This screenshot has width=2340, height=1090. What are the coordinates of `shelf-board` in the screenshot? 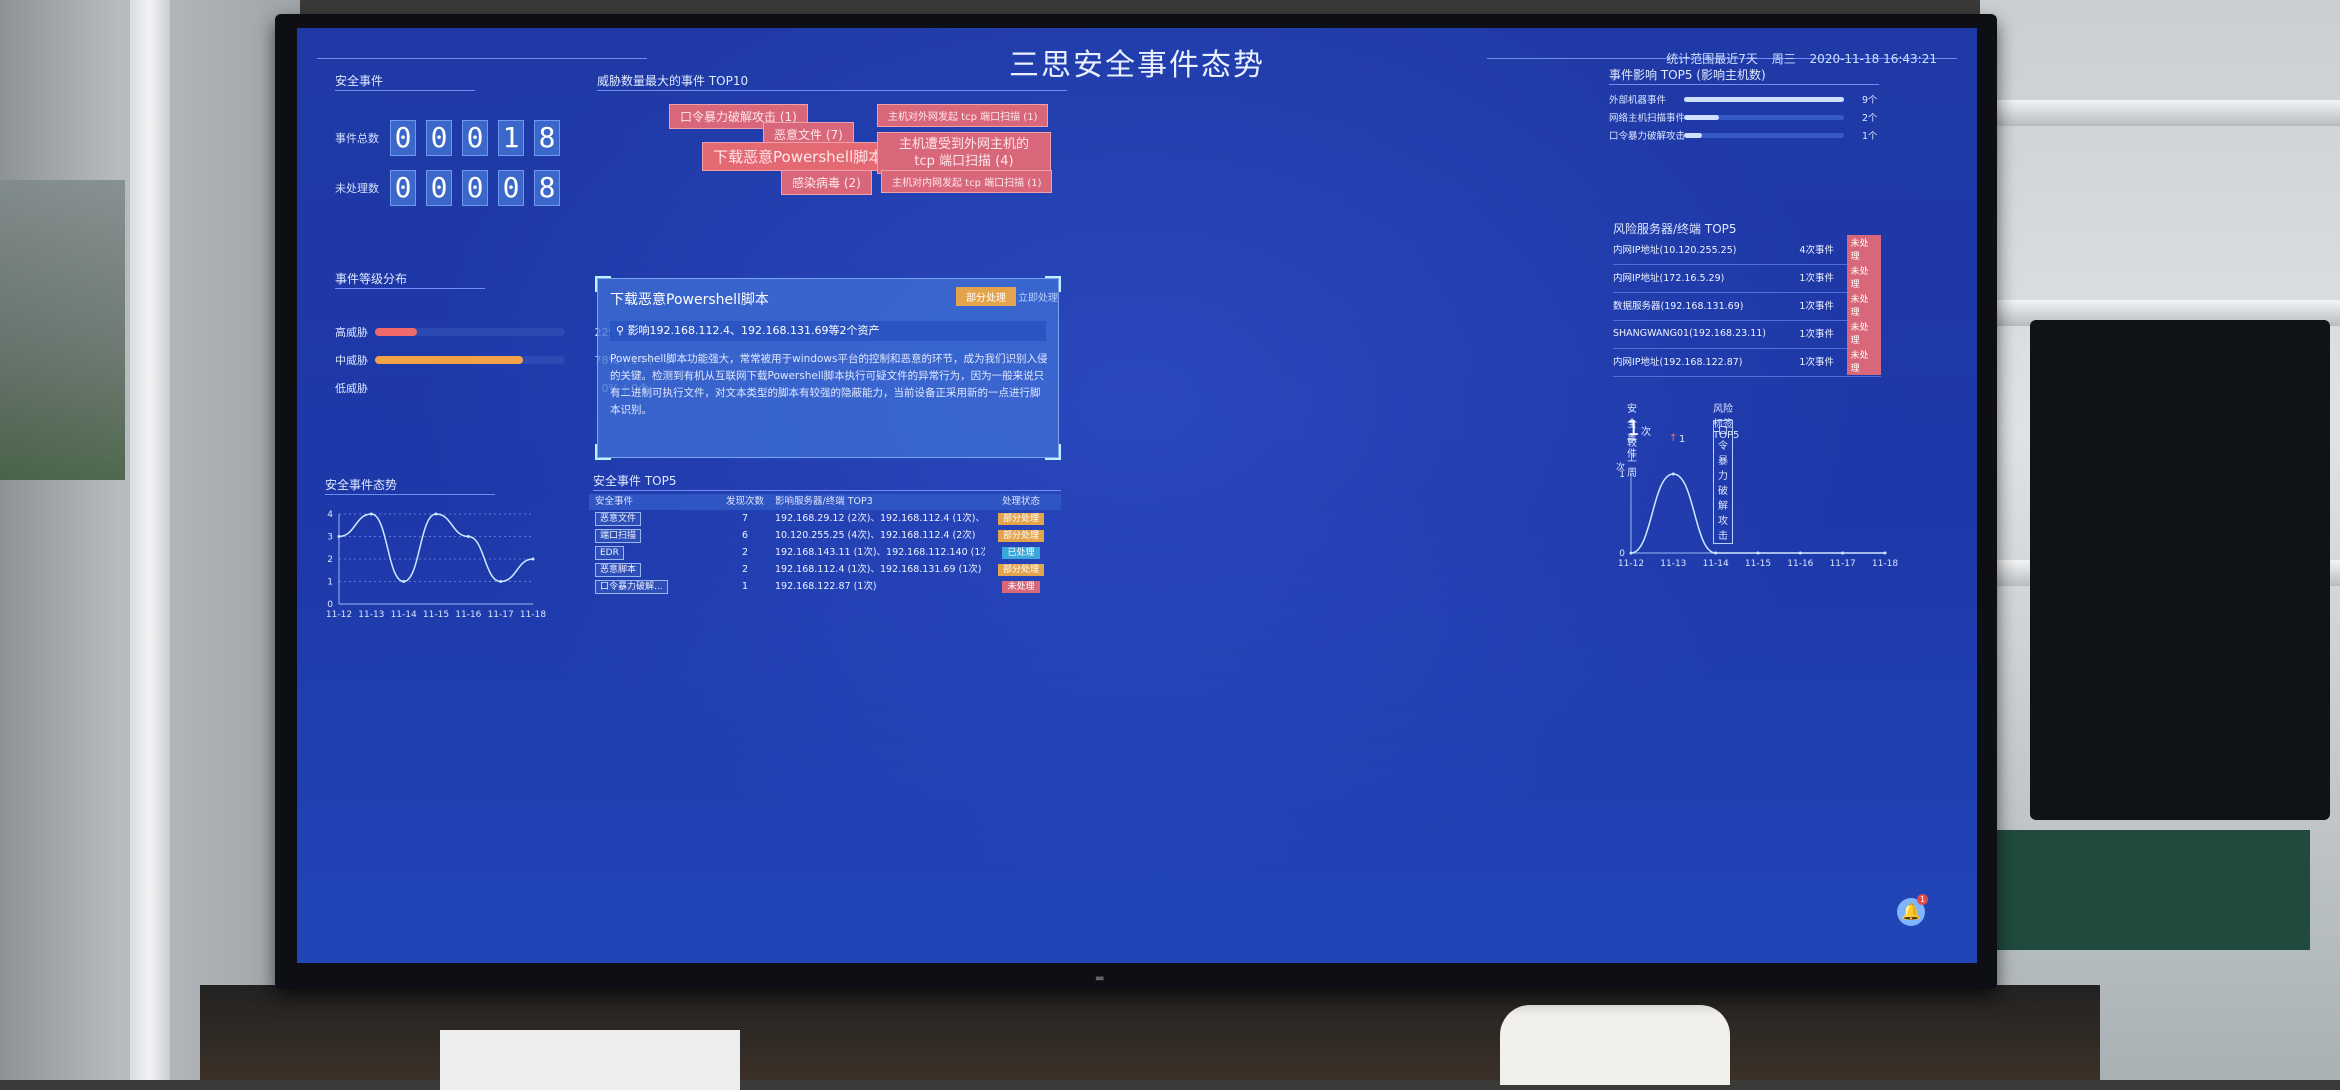 It's located at (2160, 113).